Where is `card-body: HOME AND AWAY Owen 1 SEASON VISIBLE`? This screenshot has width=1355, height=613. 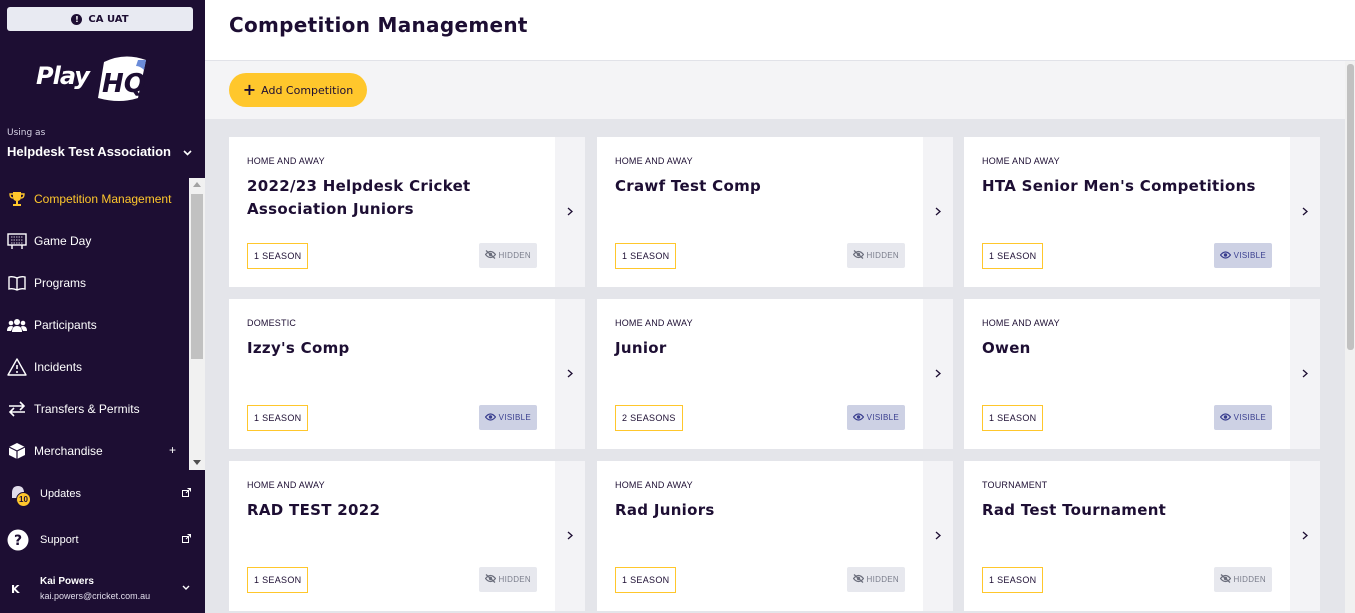
card-body: HOME AND AWAY Owen 1 SEASON VISIBLE is located at coordinates (1127, 374).